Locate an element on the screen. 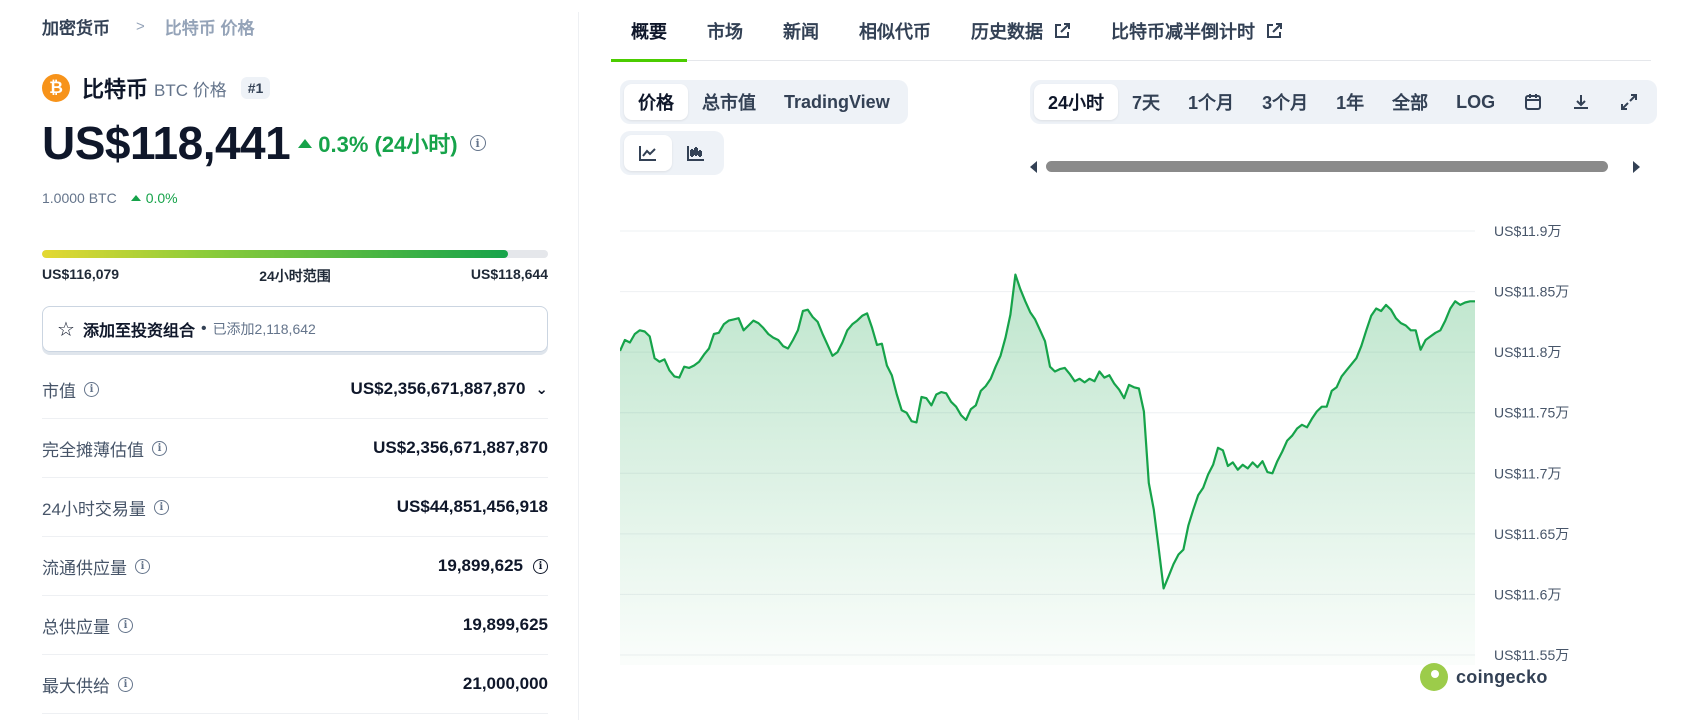  line-chart-button is located at coordinates (648, 153).